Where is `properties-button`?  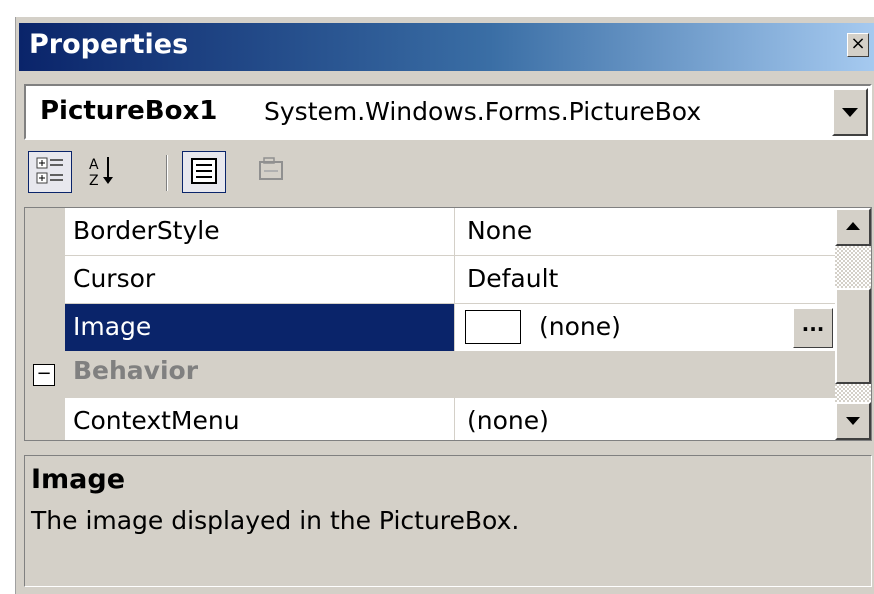 properties-button is located at coordinates (204, 172).